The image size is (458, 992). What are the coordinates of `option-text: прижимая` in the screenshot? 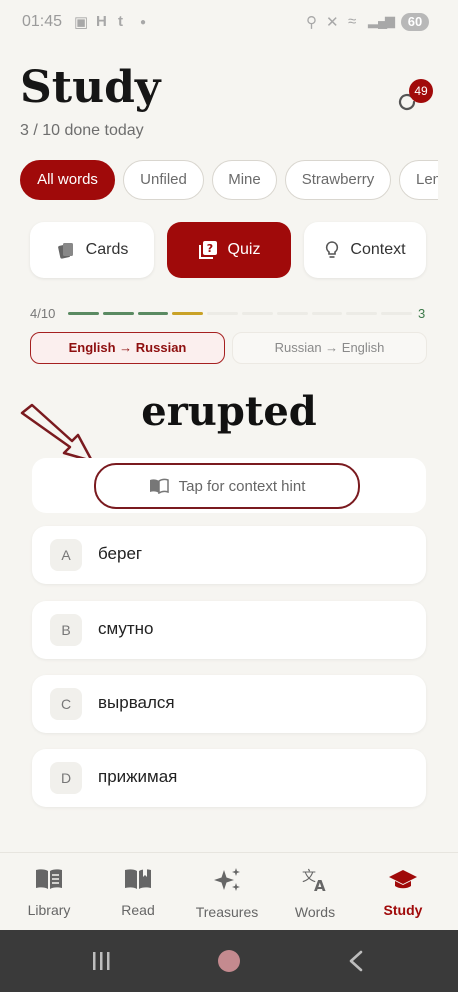 It's located at (138, 776).